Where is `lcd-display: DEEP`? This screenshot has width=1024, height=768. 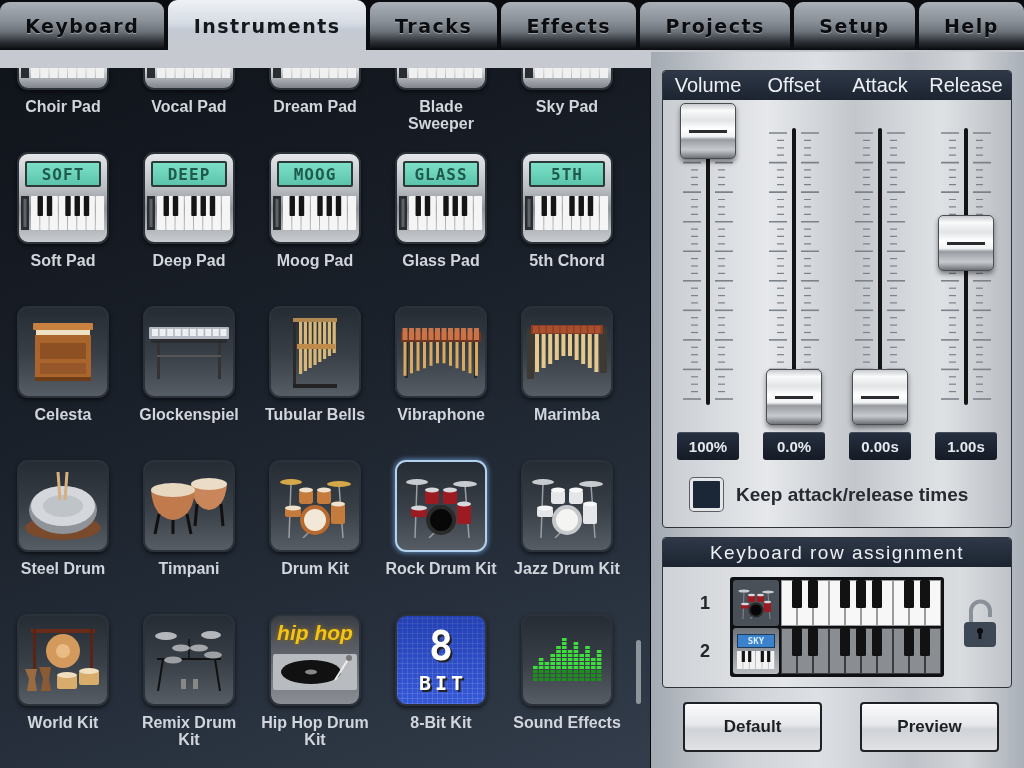 lcd-display: DEEP is located at coordinates (189, 174).